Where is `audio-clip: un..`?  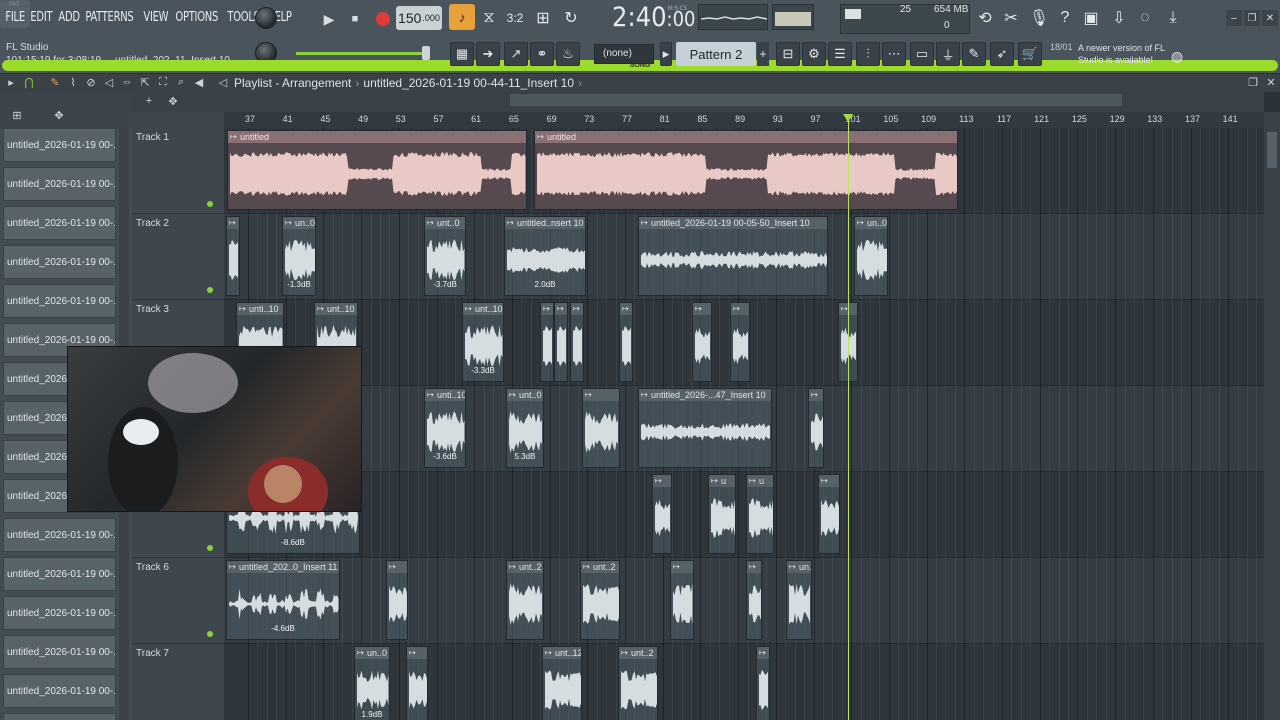
audio-clip: un.. is located at coordinates (799, 600).